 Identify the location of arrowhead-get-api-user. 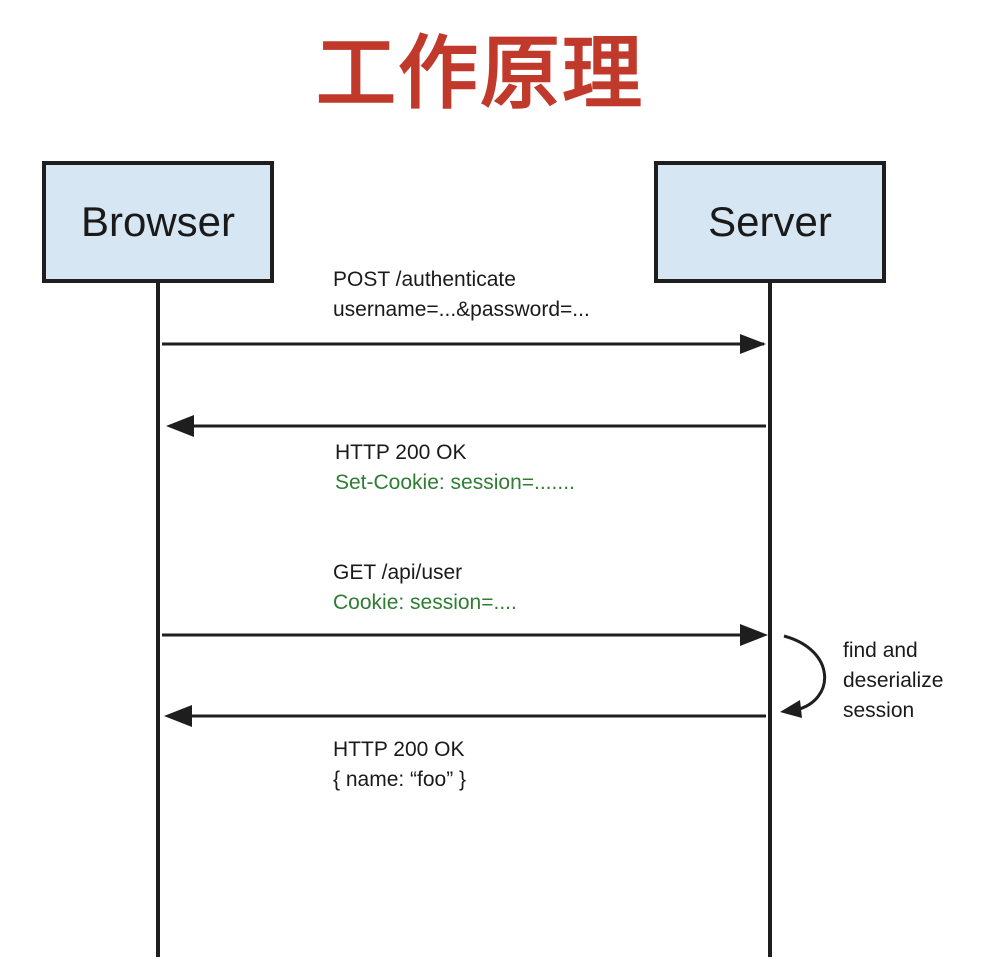
(754, 635).